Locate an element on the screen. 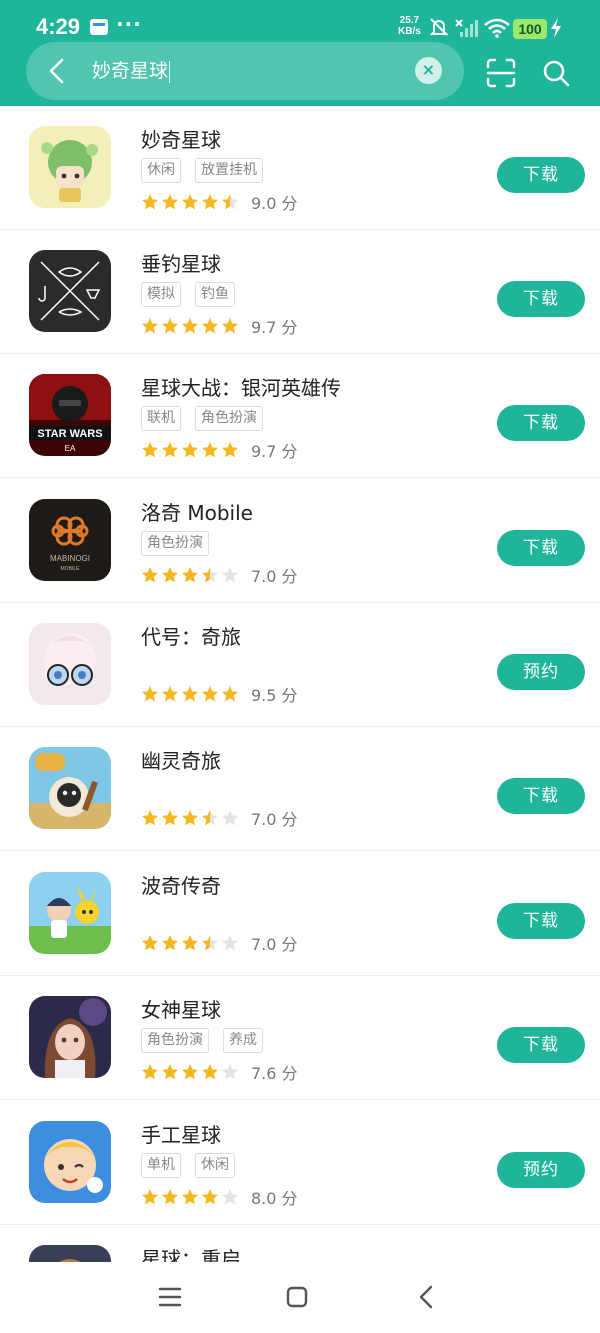  app-icon: MABINOGI MOBILE is located at coordinates (70, 540).